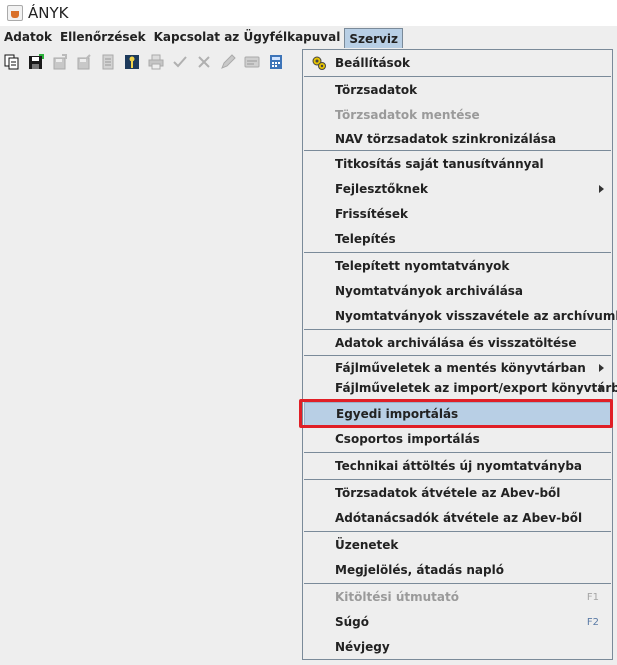  I want to click on card-icon, so click(252, 62).